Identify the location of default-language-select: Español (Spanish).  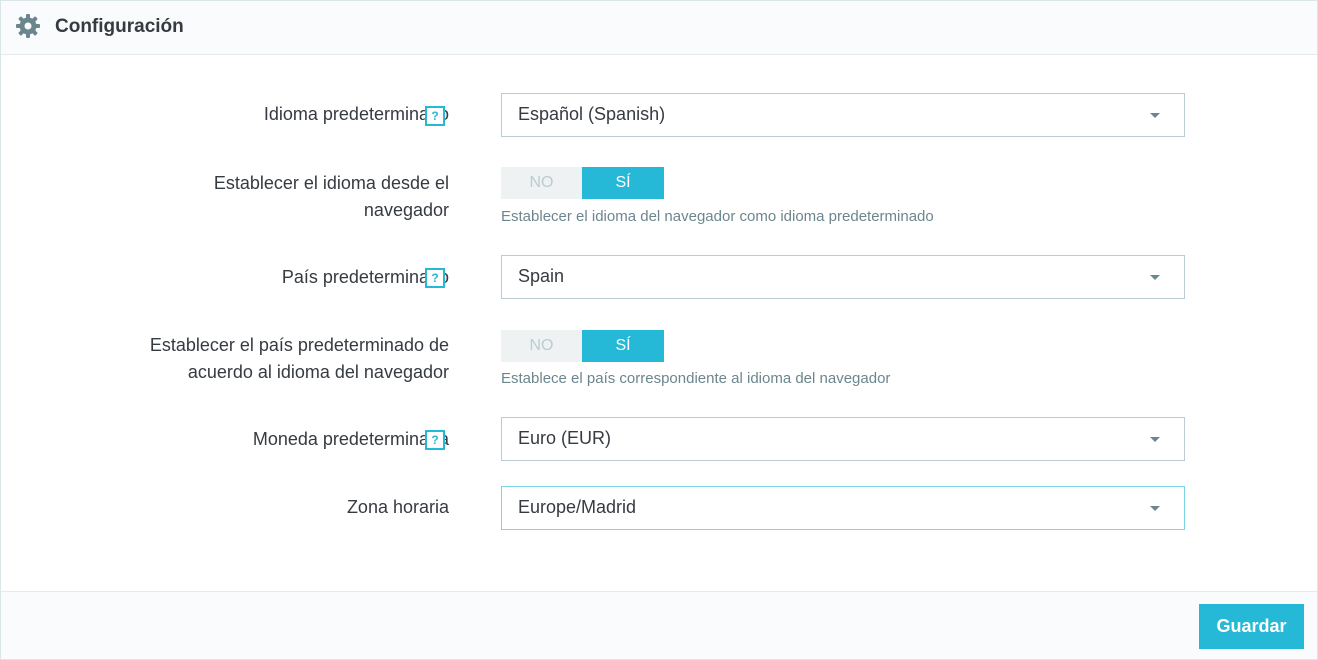
(843, 115).